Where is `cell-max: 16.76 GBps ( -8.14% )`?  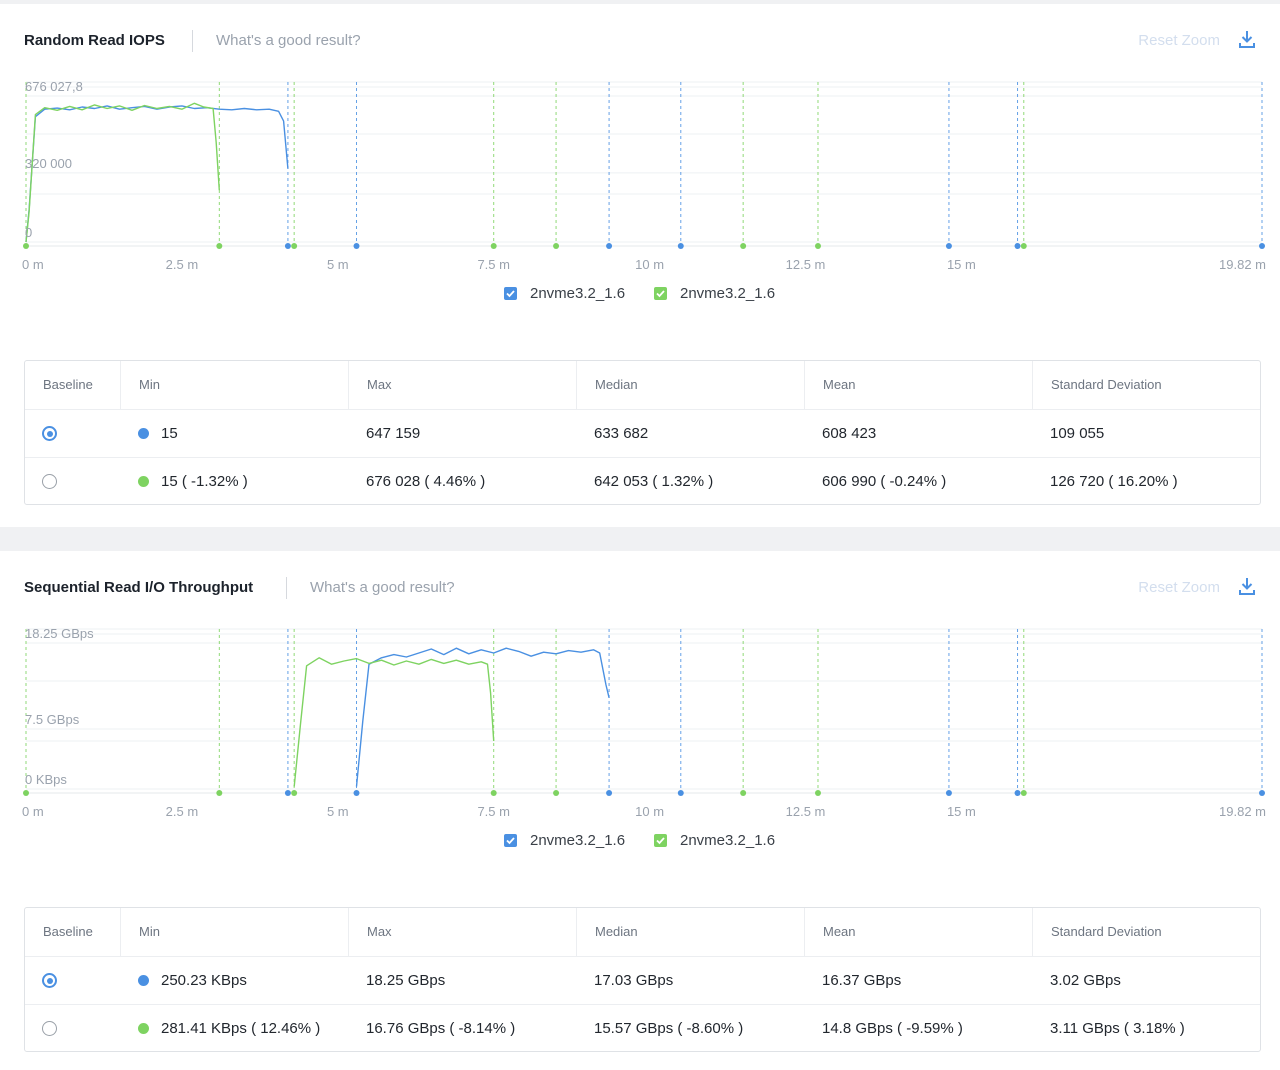
cell-max: 16.76 GBps ( -8.14% ) is located at coordinates (441, 1028).